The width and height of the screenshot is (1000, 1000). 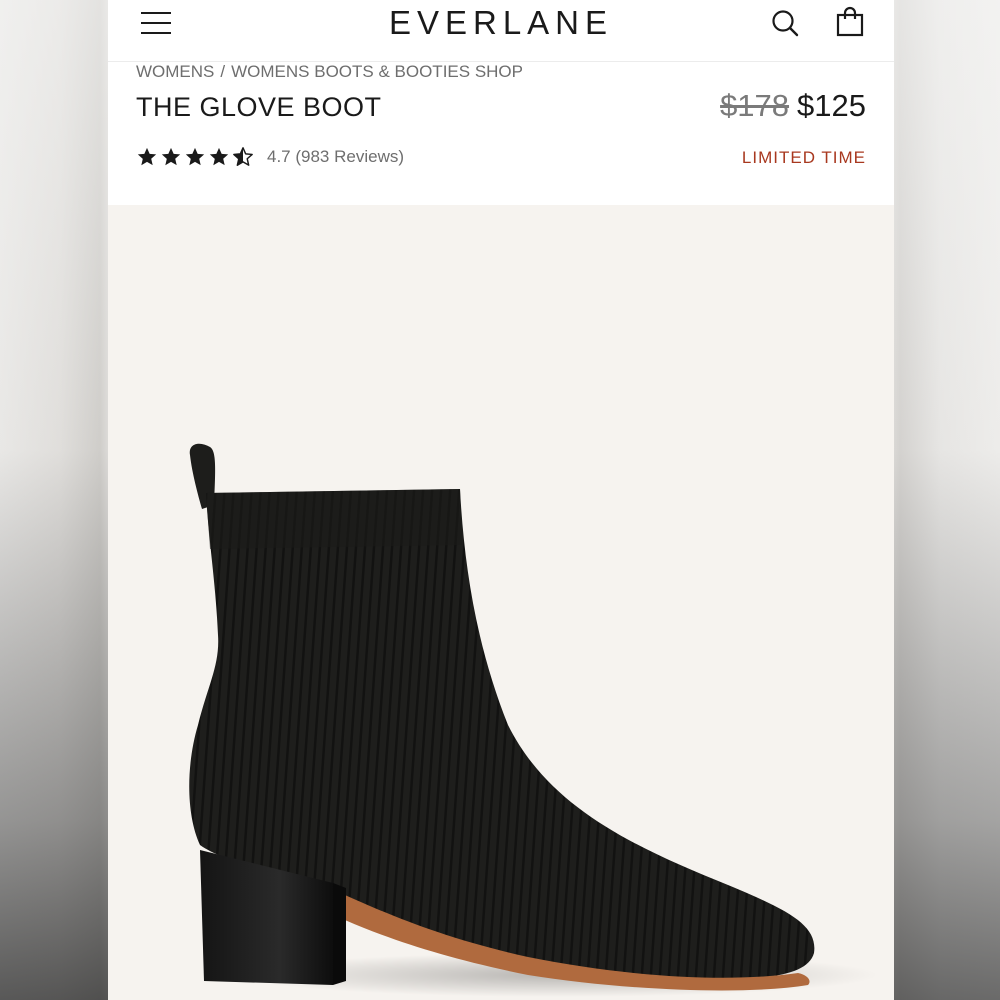 What do you see at coordinates (785, 23) in the screenshot?
I see `search-icon` at bounding box center [785, 23].